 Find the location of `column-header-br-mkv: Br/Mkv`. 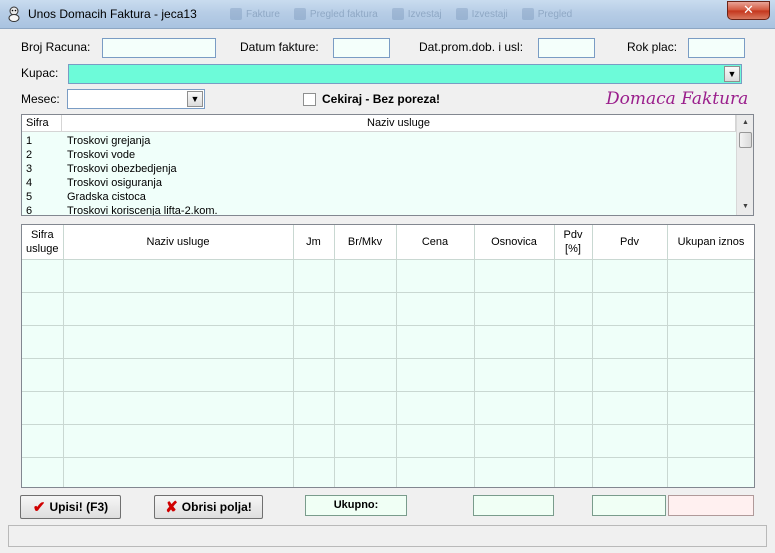

column-header-br-mkv: Br/Mkv is located at coordinates (365, 242).